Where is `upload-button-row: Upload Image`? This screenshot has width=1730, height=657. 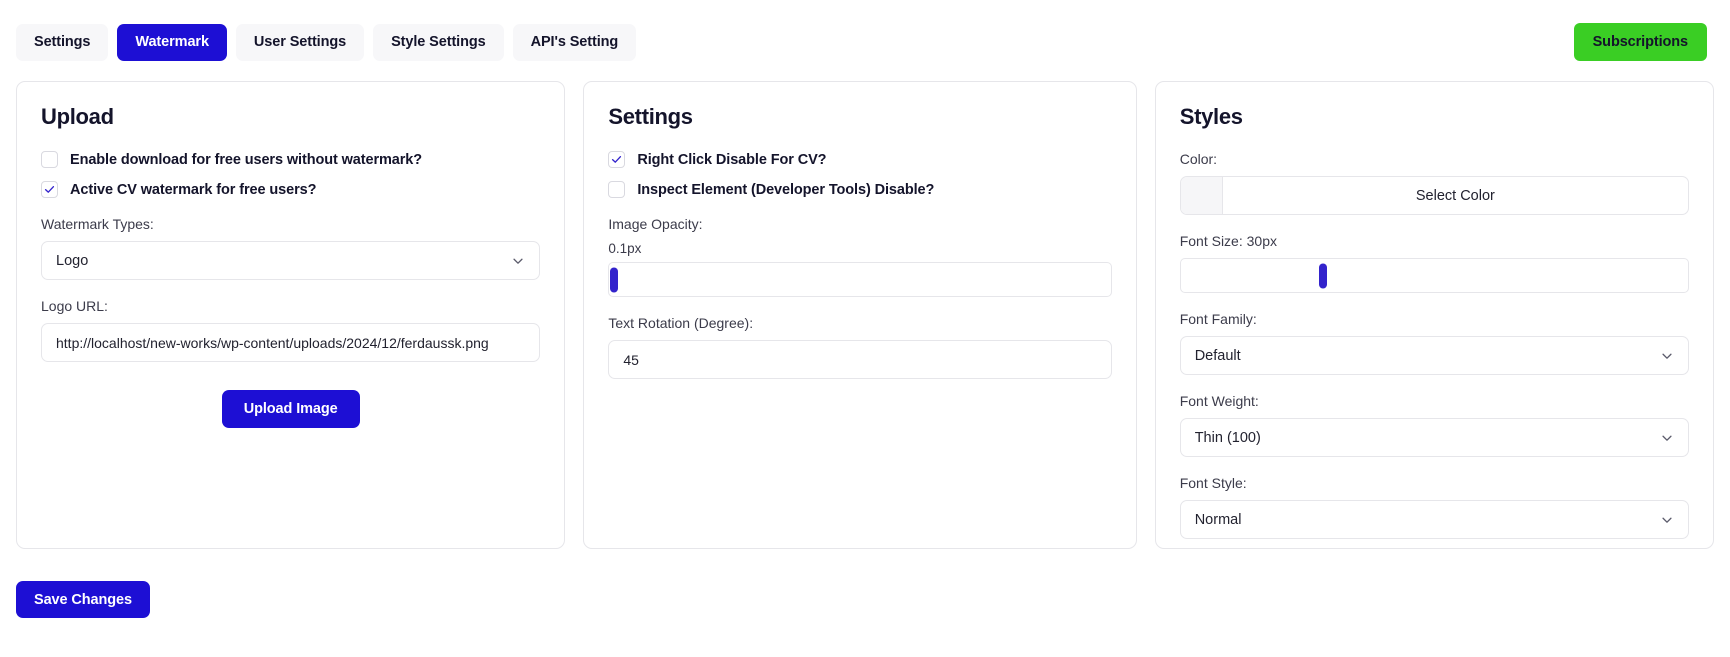 upload-button-row: Upload Image is located at coordinates (290, 409).